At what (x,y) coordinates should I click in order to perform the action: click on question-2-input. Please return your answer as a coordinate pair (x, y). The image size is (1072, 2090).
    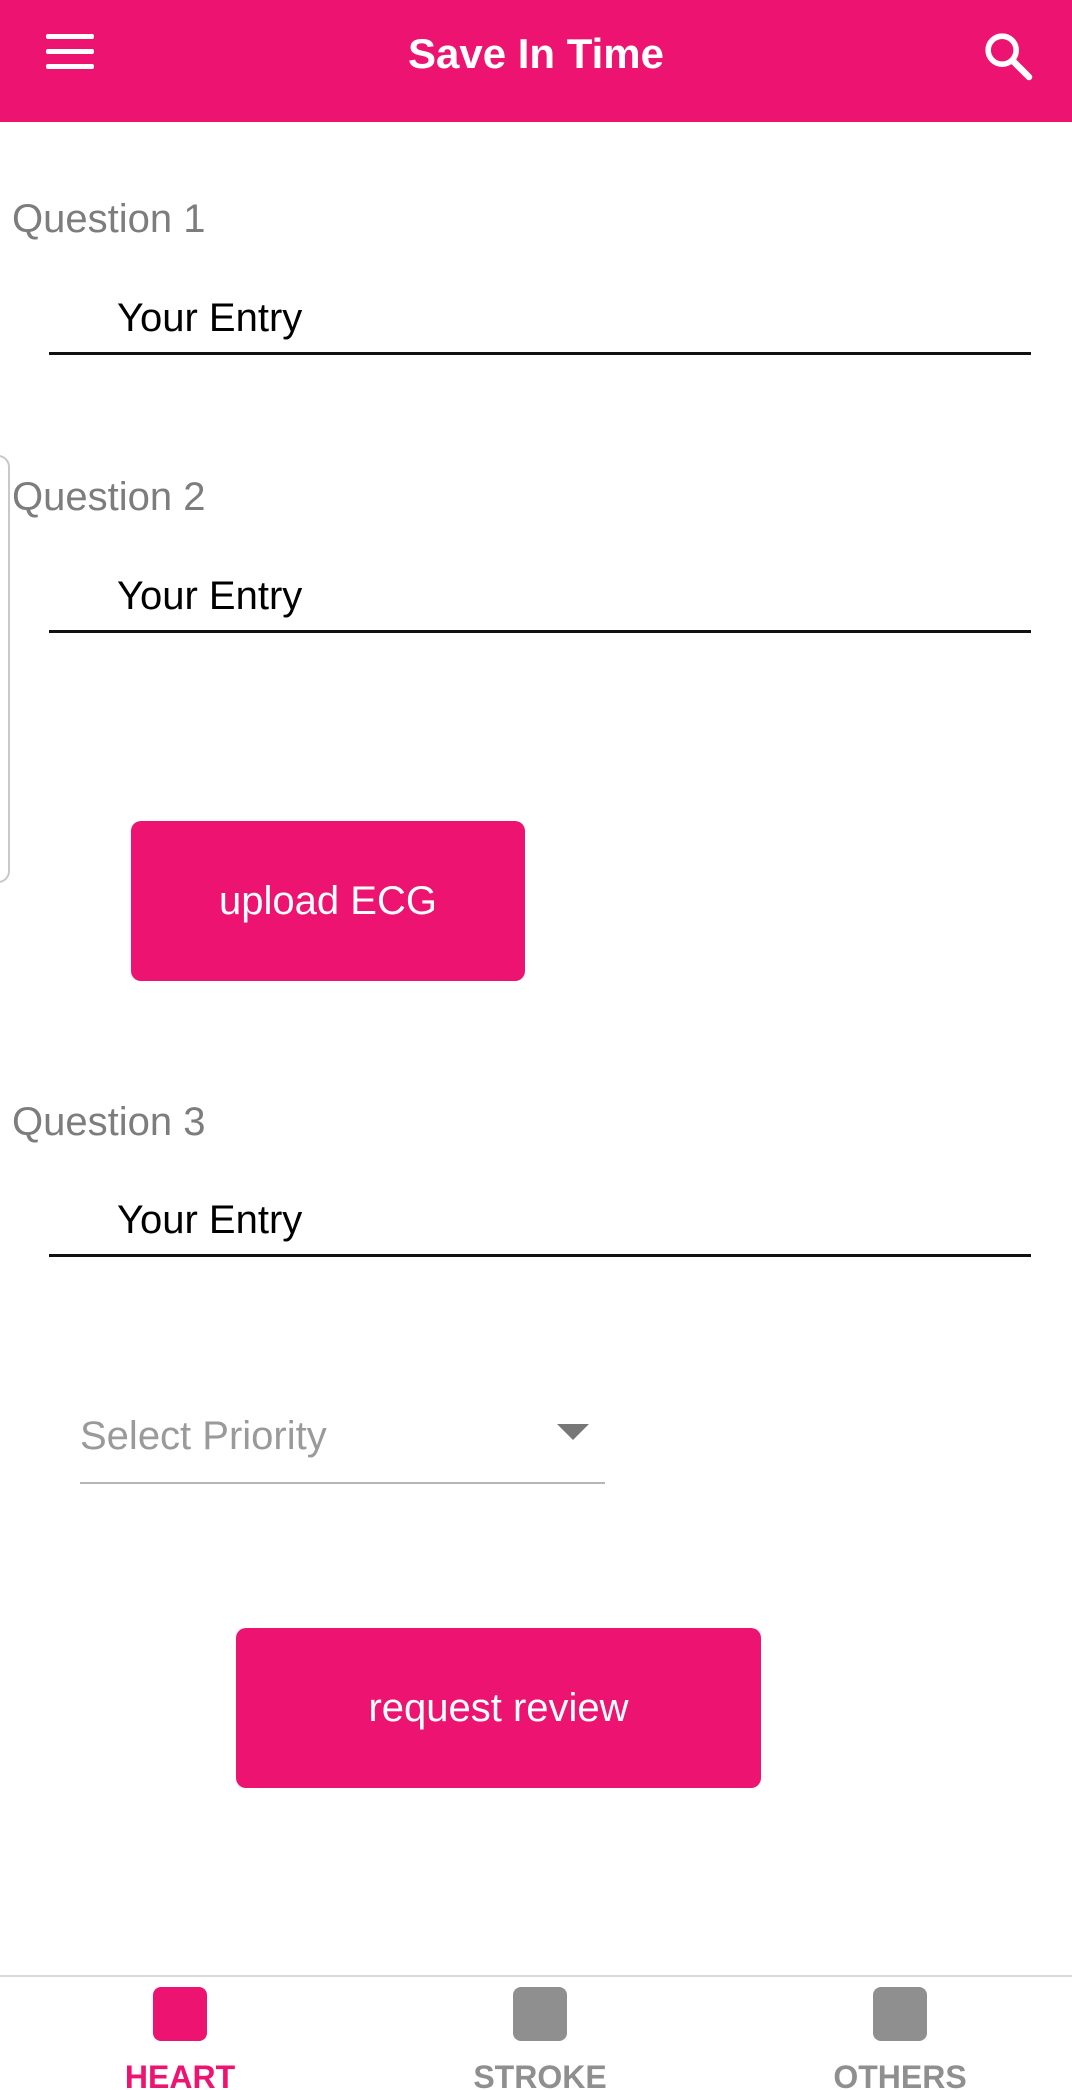
    Looking at the image, I should click on (540, 598).